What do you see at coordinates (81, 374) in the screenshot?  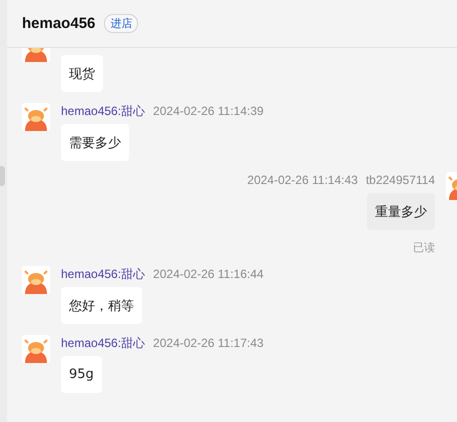 I see `message-bubble: 95g` at bounding box center [81, 374].